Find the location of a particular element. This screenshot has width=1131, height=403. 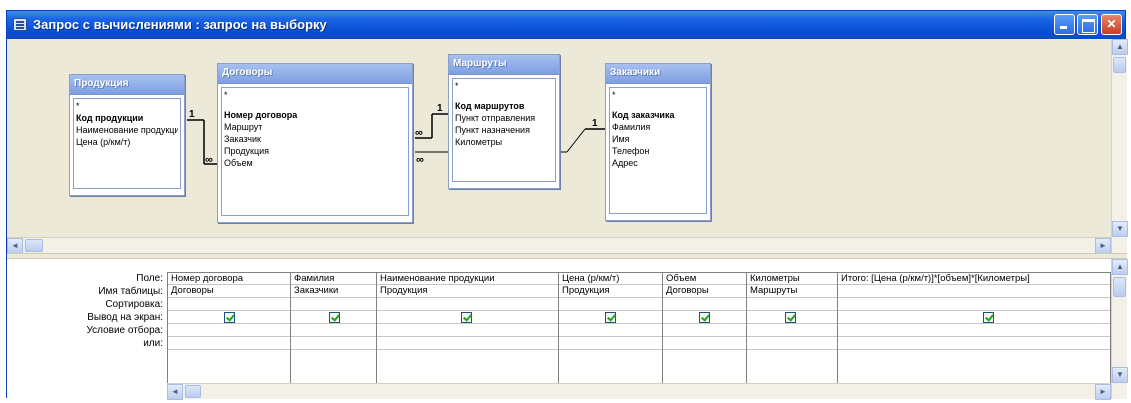

vertical-scrollbar: ▲ ▼ is located at coordinates (1119, 146).